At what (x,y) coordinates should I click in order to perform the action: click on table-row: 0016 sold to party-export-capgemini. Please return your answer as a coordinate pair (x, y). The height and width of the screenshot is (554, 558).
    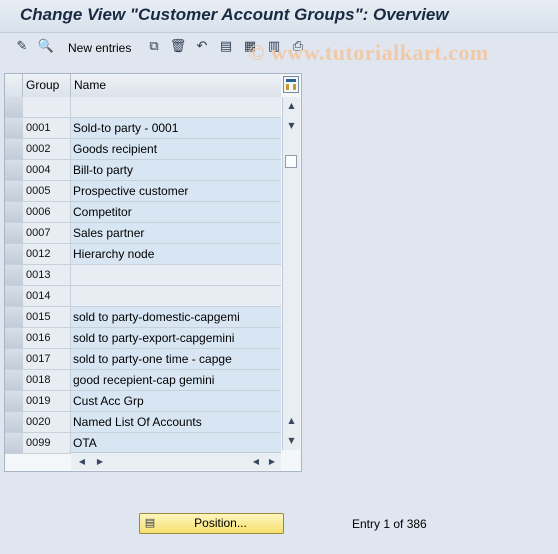
    Looking at the image, I should click on (143, 338).